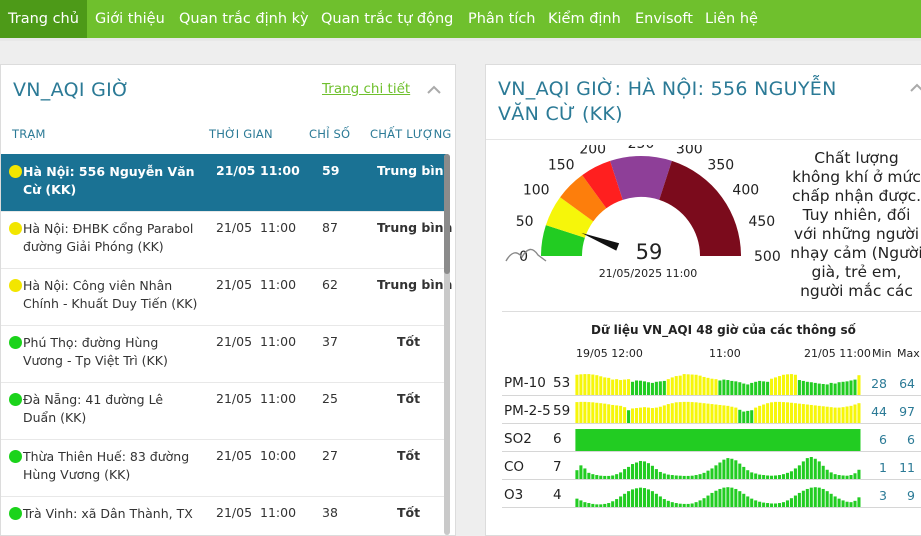 The image size is (921, 536). Describe the element at coordinates (837, 353) in the screenshot. I see `time-label-end: 21/05 11:00` at that location.